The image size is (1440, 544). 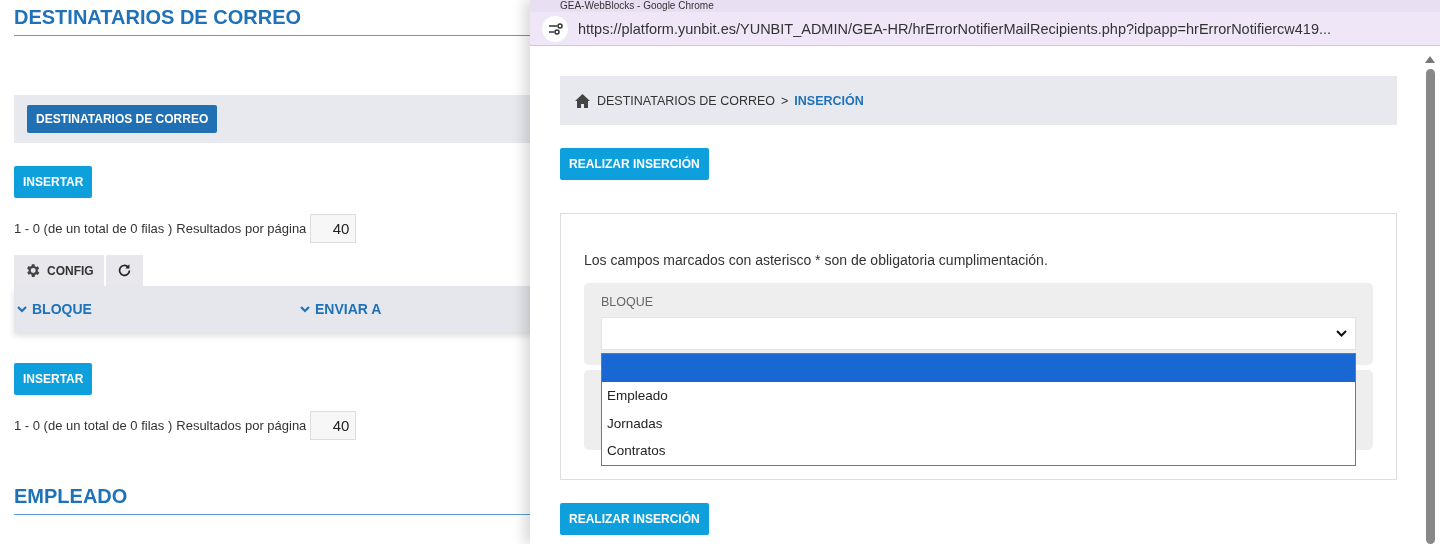 What do you see at coordinates (582, 100) in the screenshot?
I see `home-icon` at bounding box center [582, 100].